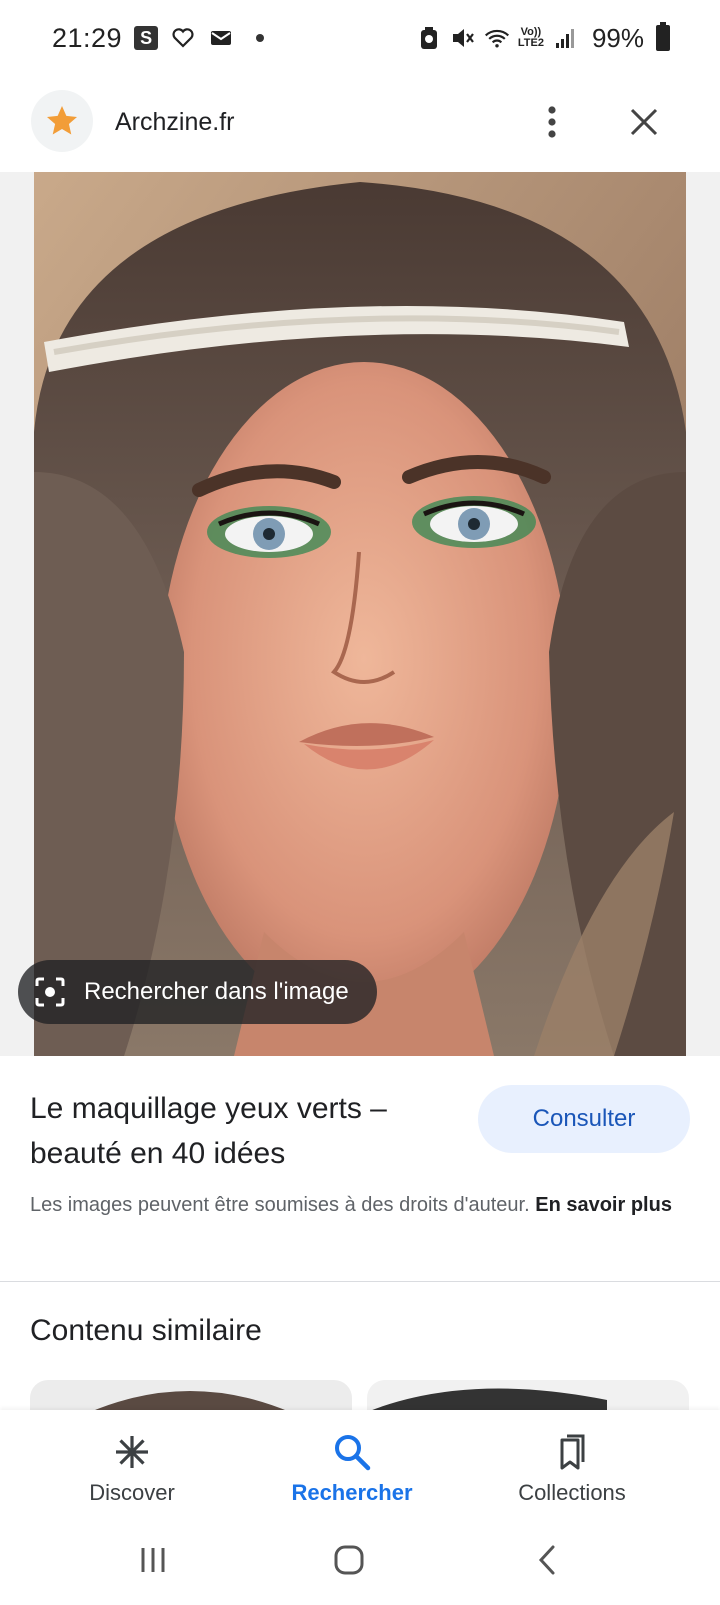  I want to click on home-button, so click(349, 1560).